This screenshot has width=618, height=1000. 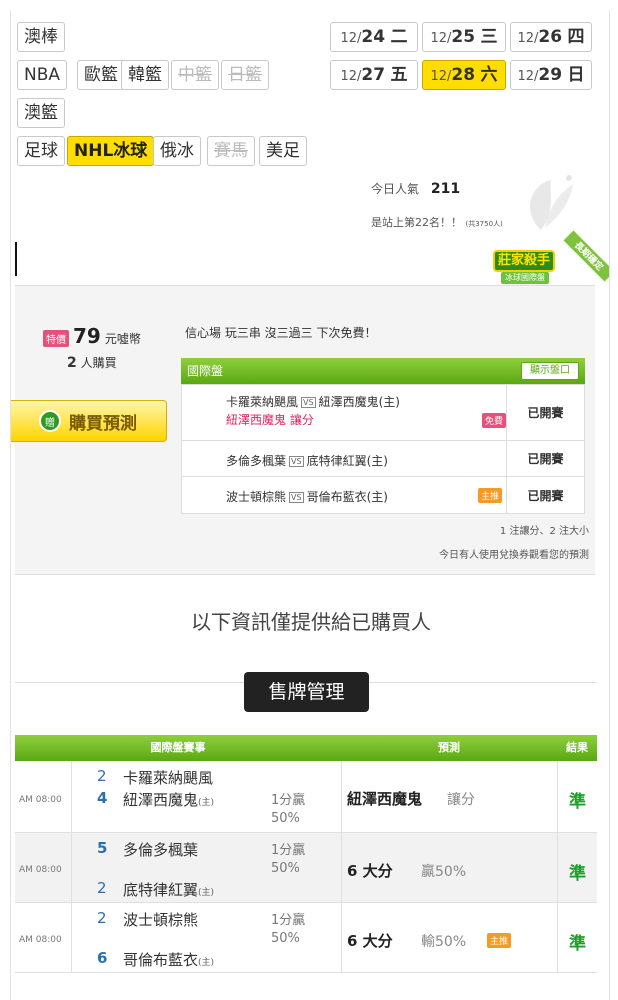 I want to click on prediction-sub: 輸50%, so click(x=444, y=942).